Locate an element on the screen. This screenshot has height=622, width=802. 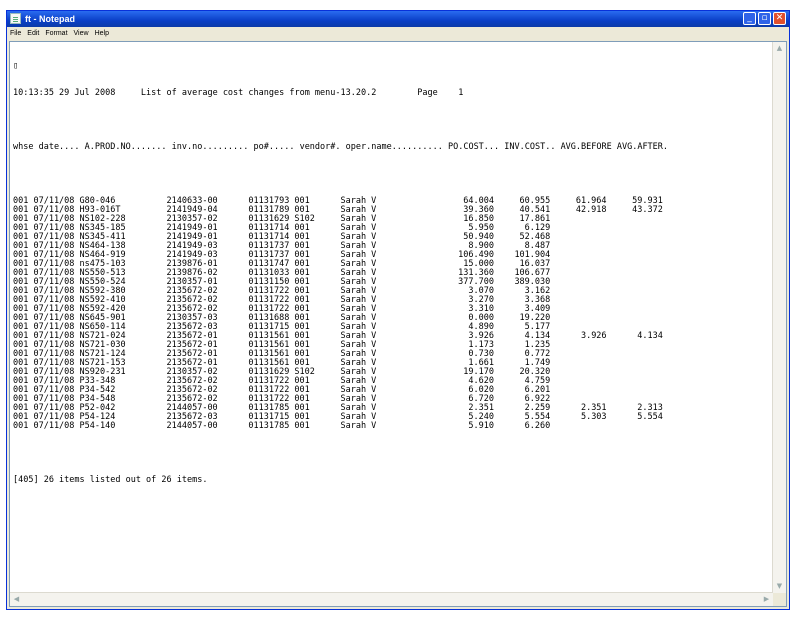
scroll-right-icon: ▶ is located at coordinates (766, 599).